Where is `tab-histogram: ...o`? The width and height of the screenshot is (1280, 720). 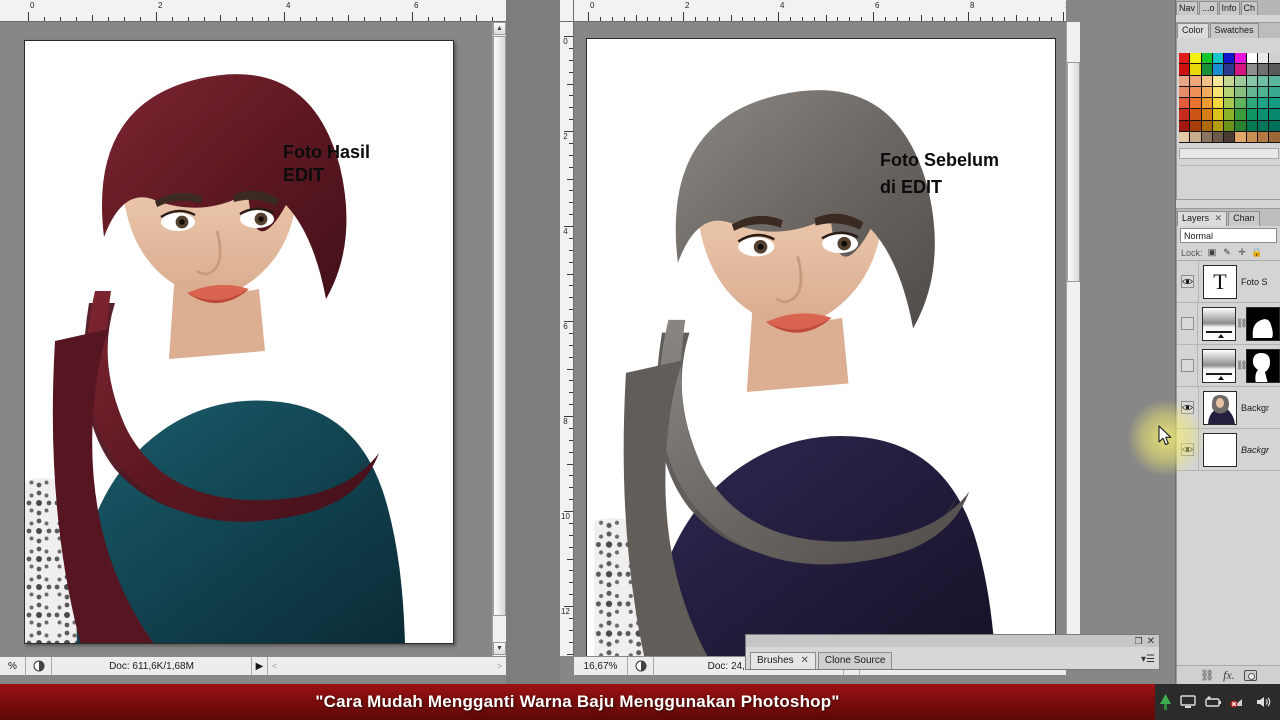
tab-histogram: ...o is located at coordinates (1208, 8).